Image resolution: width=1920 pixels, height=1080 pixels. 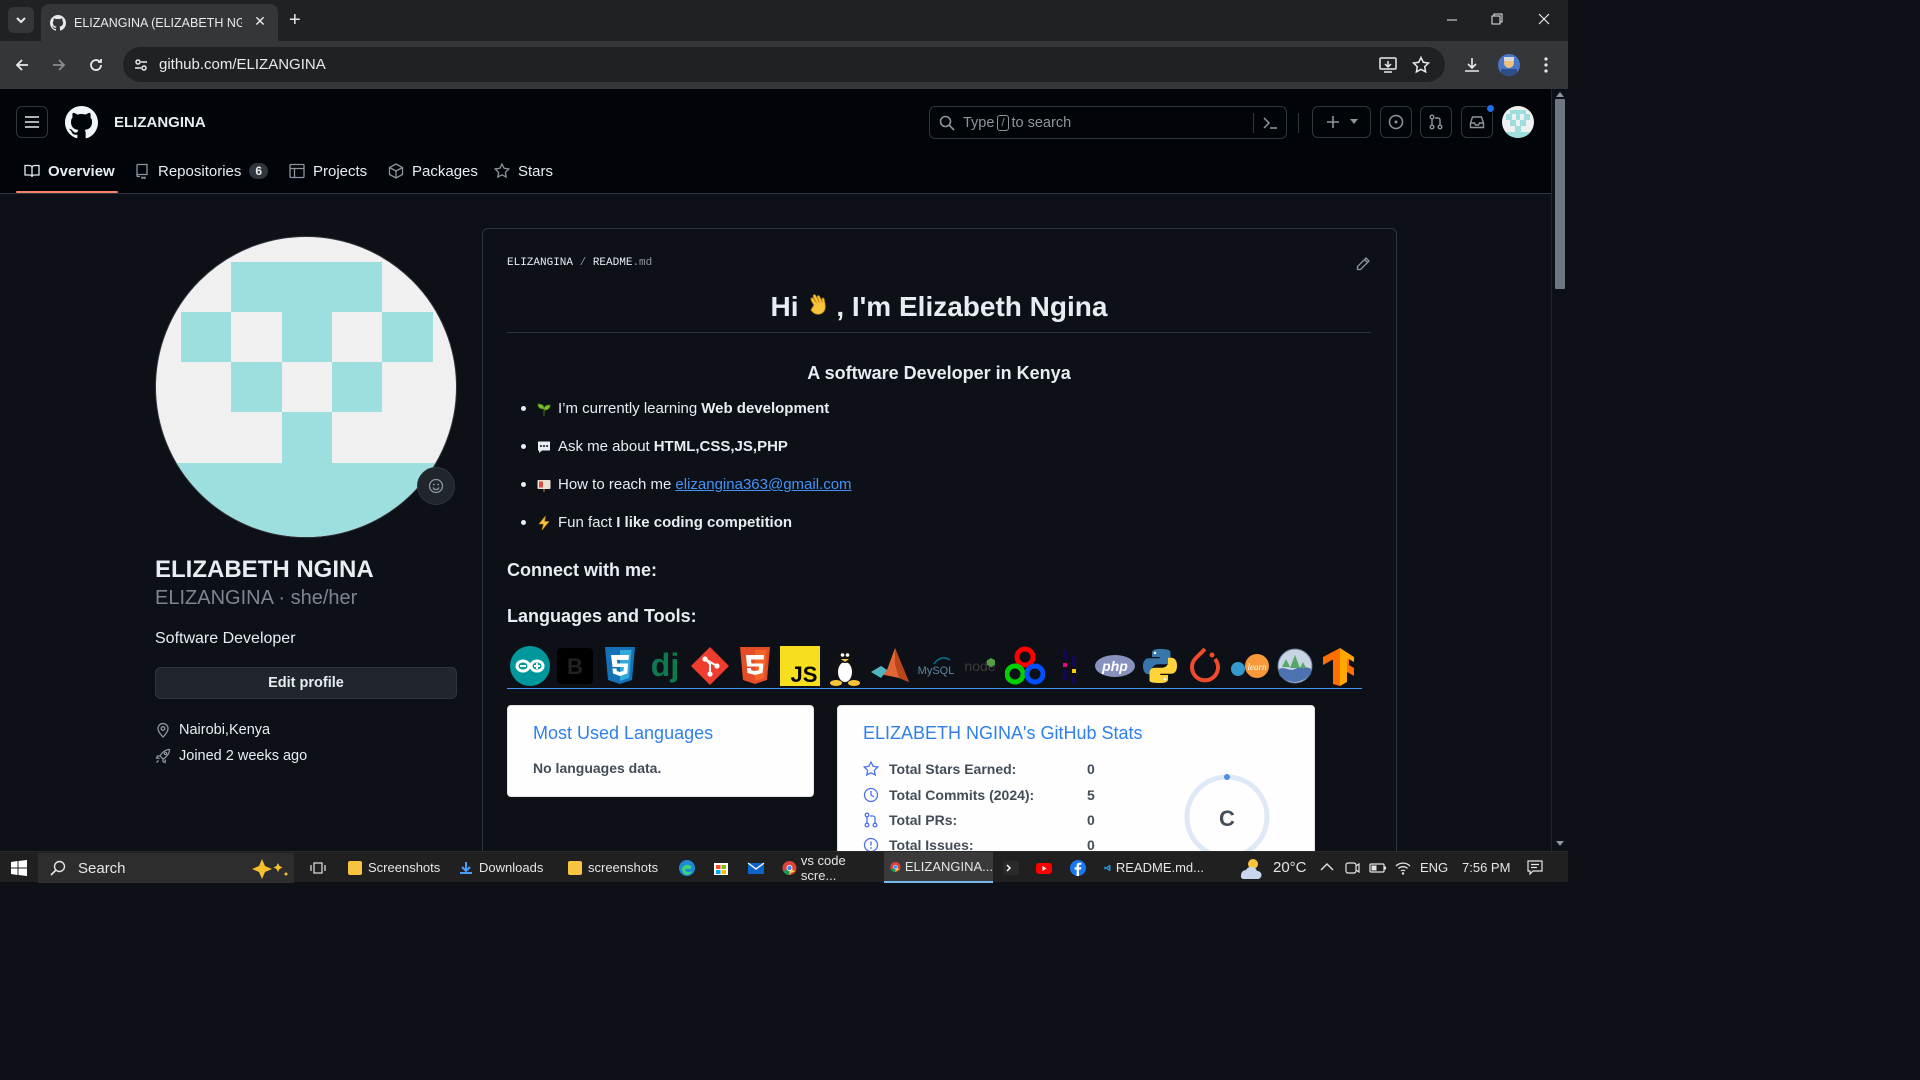 I want to click on django-glyph: dj, so click(x=664, y=665).